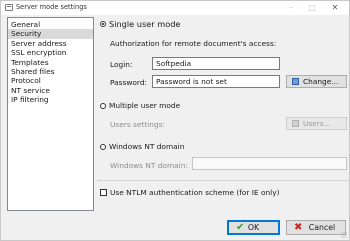 This screenshot has height=241, width=350. I want to click on sidebar-item-nt-service: NT service, so click(50, 90).